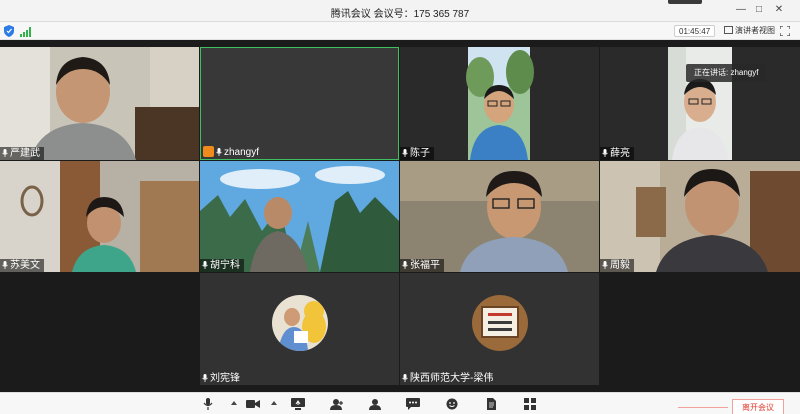 The width and height of the screenshot is (800, 414). I want to click on shield-icon, so click(9, 31).